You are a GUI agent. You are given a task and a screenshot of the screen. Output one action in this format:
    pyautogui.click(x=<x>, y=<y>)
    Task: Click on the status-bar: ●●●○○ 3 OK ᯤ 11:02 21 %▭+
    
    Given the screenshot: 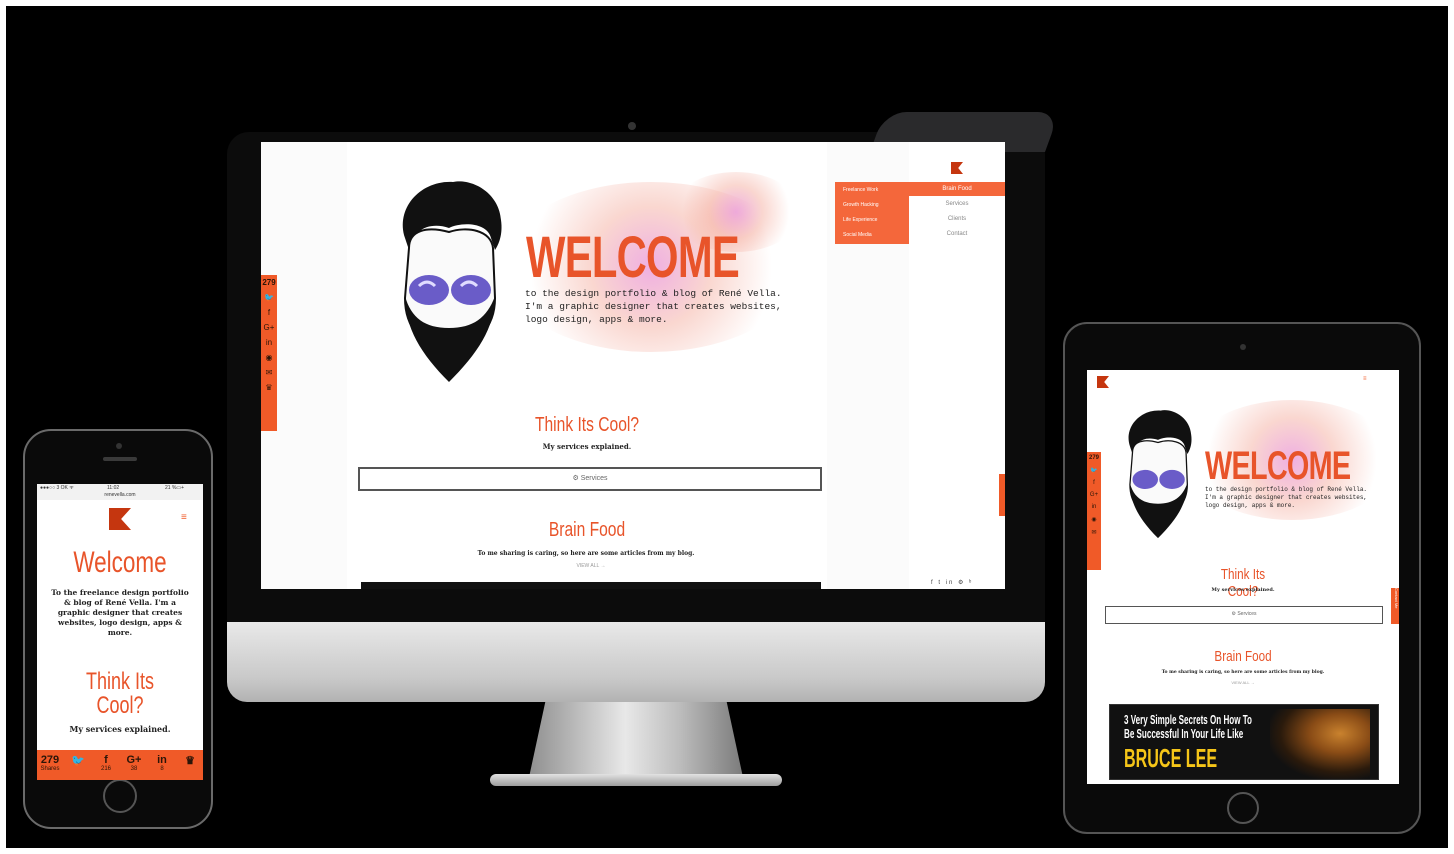 What is the action you would take?
    pyautogui.click(x=120, y=488)
    